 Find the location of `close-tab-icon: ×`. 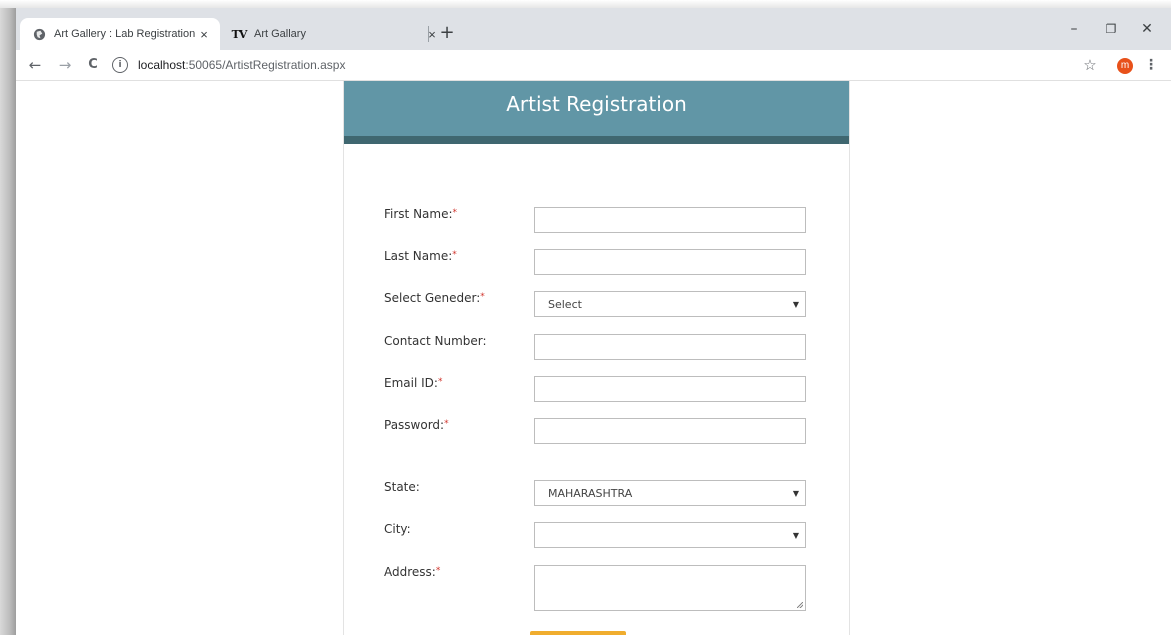

close-tab-icon: × is located at coordinates (204, 34).